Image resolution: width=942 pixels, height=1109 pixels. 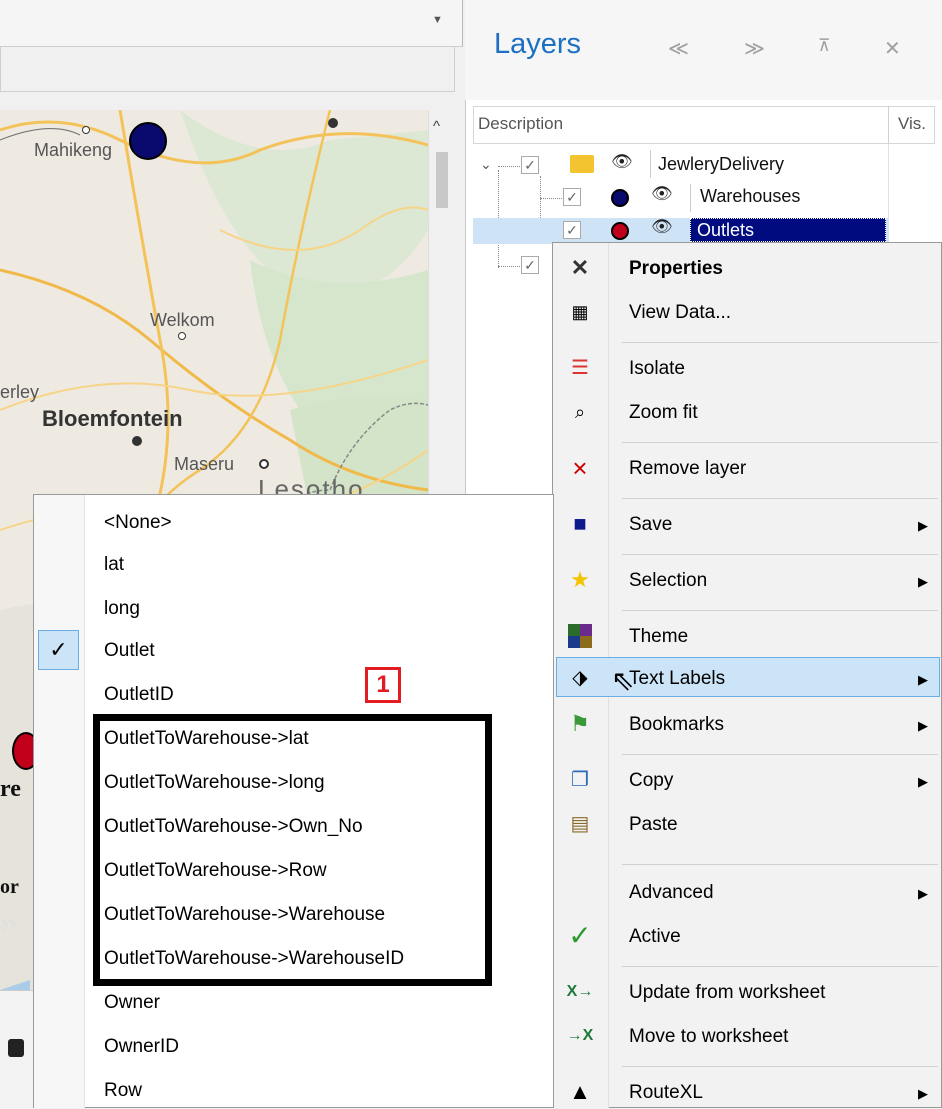 What do you see at coordinates (721, 164) in the screenshot?
I see `layer-group-label: JewleryDelivery` at bounding box center [721, 164].